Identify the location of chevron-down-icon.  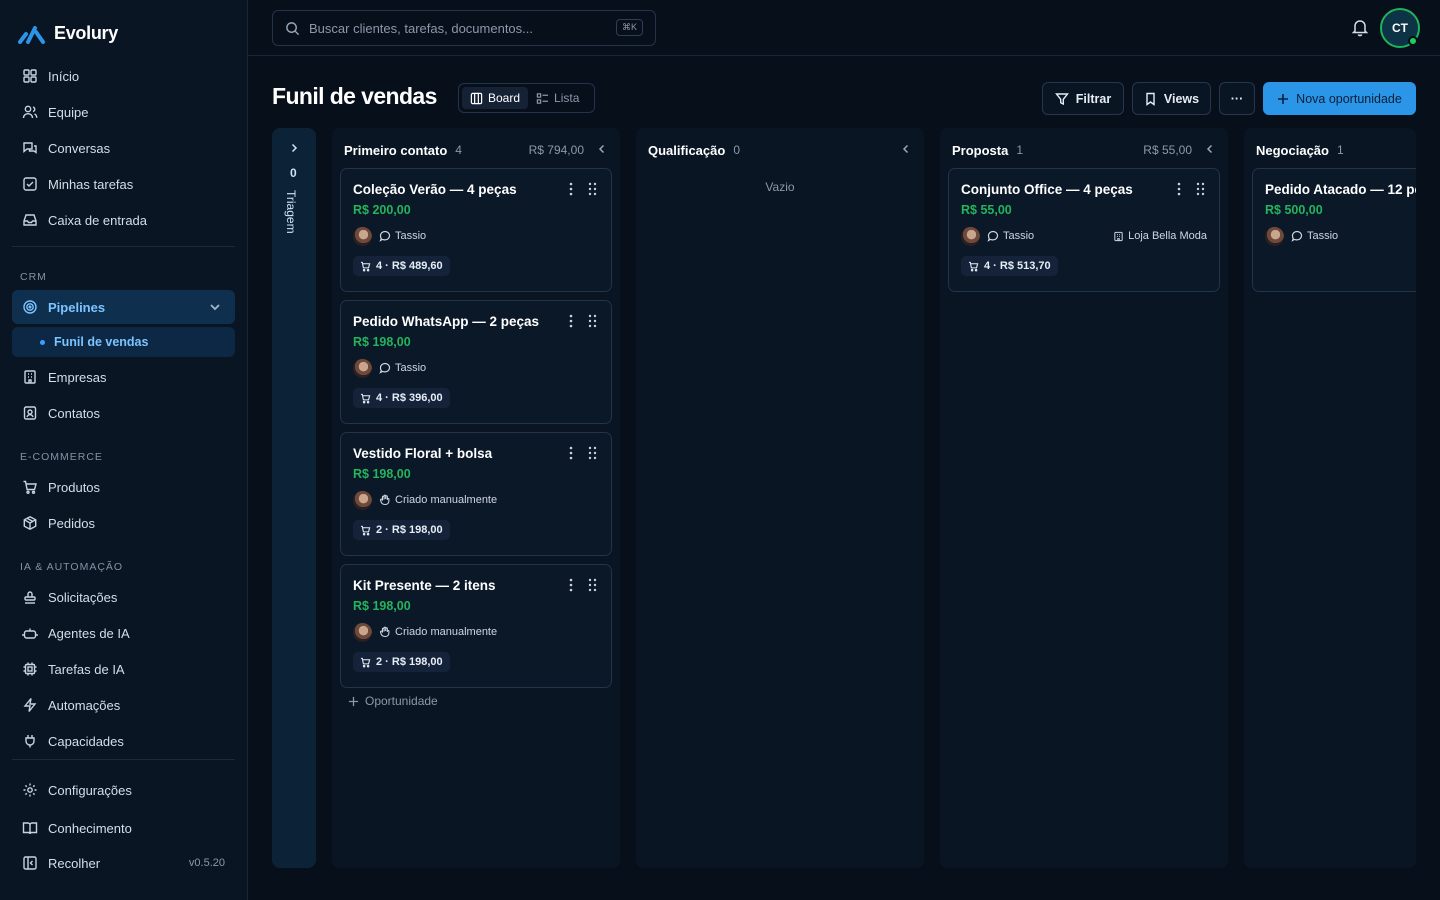
(215, 307).